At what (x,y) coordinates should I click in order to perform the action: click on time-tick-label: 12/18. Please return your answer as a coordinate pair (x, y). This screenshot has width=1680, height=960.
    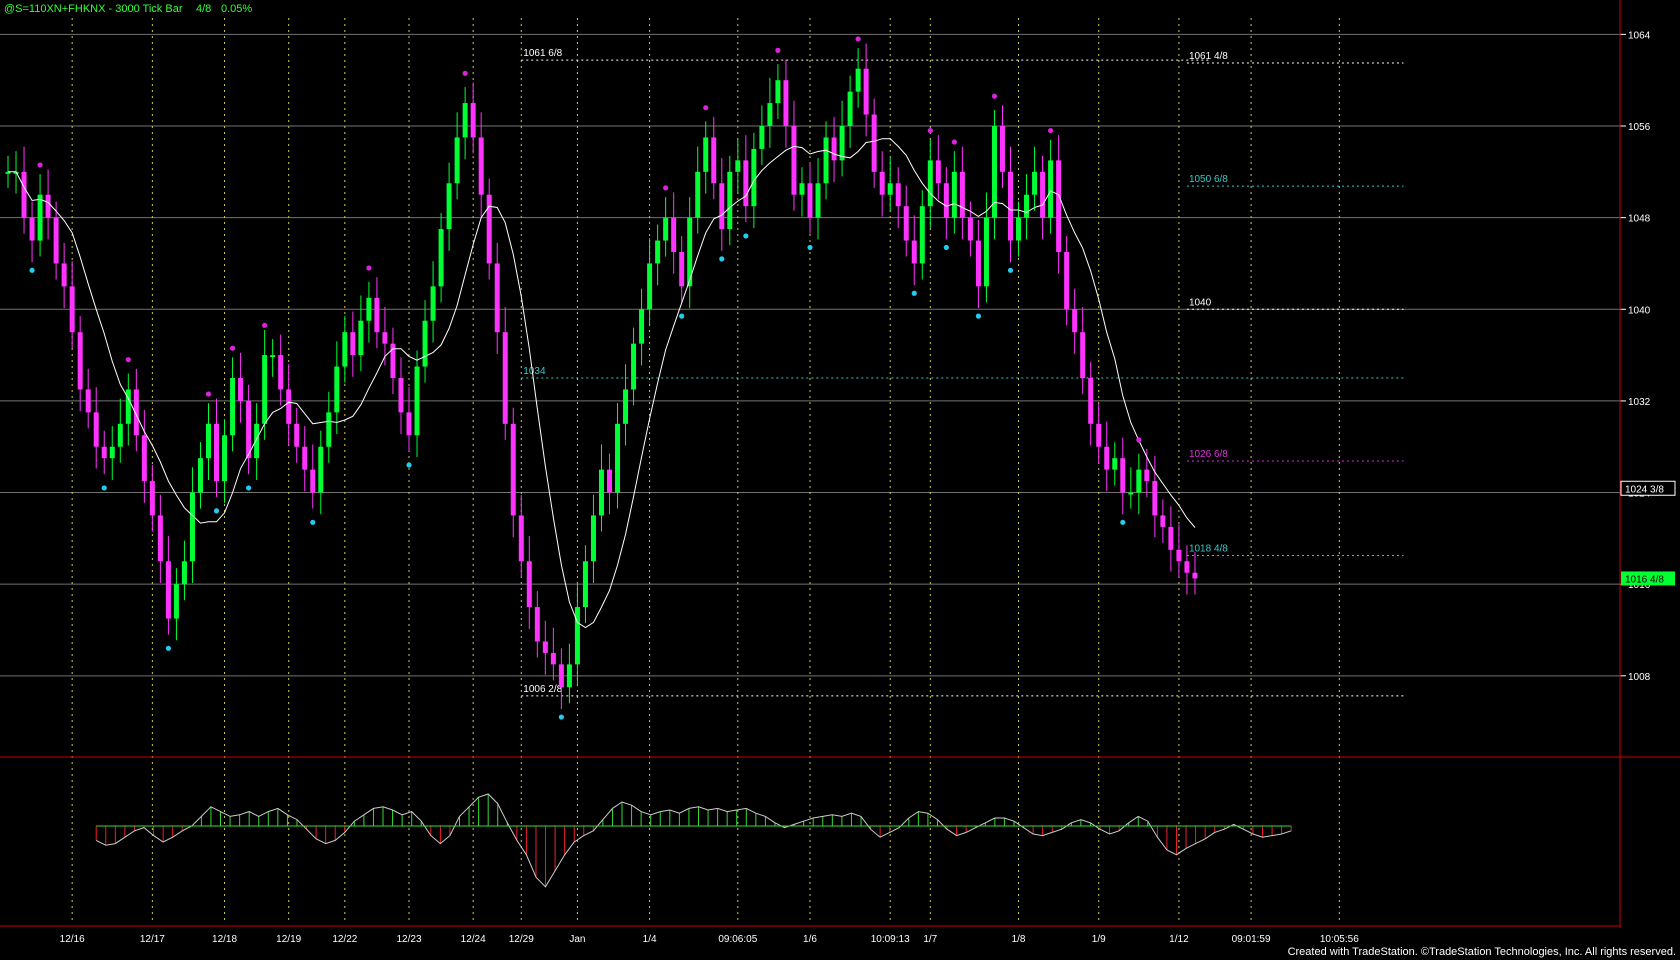
    Looking at the image, I should click on (224, 939).